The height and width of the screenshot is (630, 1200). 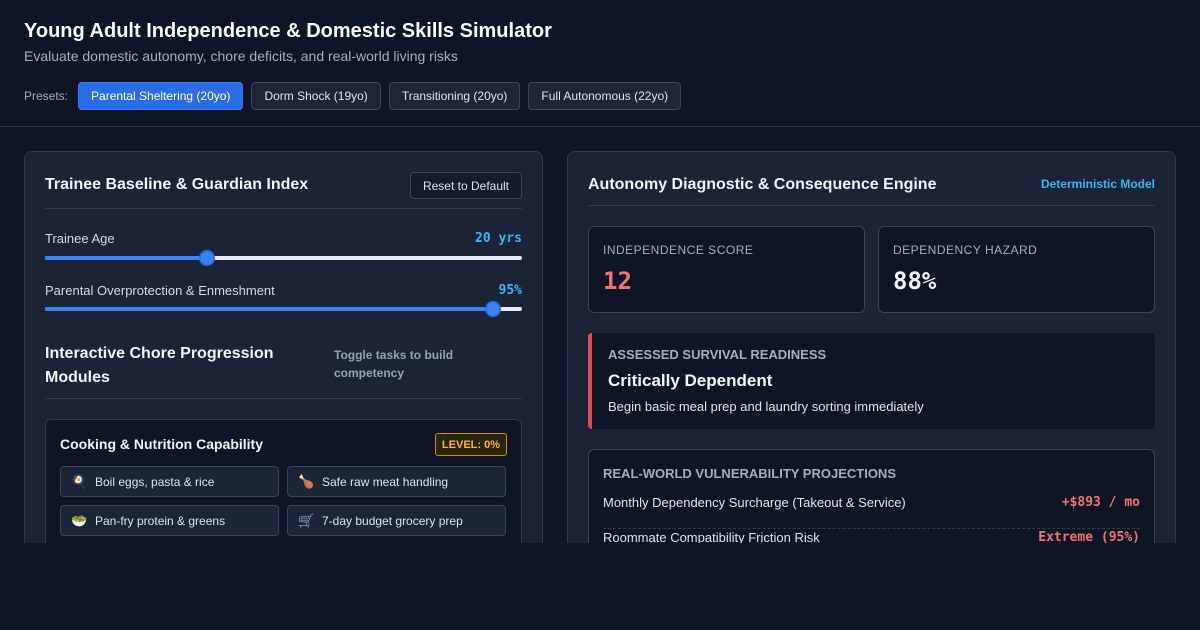 What do you see at coordinates (717, 354) in the screenshot?
I see `readiness-label: ASSESSED SURVIVAL READINESS` at bounding box center [717, 354].